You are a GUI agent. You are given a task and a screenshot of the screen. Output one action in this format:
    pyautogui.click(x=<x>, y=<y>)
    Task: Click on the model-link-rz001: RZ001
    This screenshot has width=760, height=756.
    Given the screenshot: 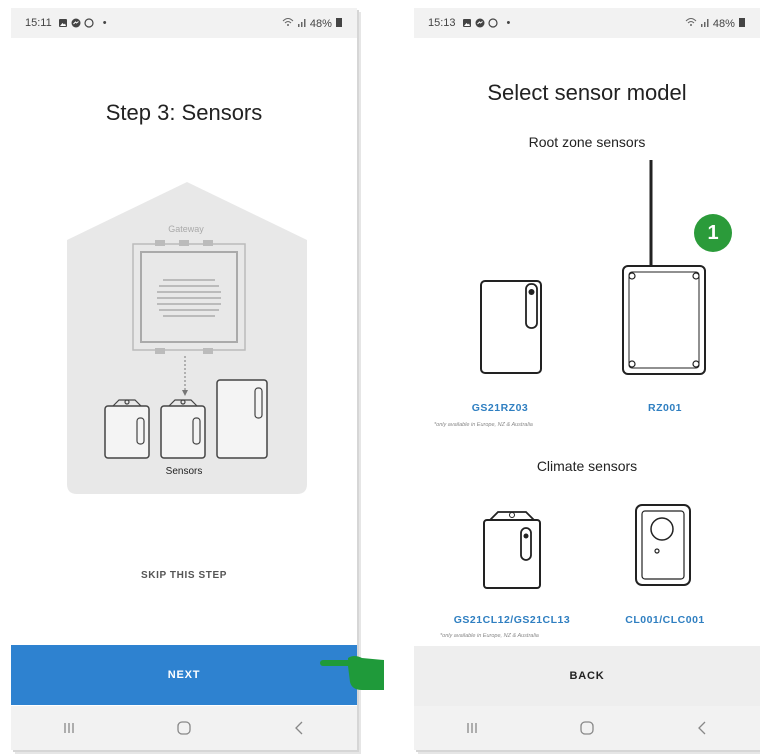 What is the action you would take?
    pyautogui.click(x=665, y=408)
    